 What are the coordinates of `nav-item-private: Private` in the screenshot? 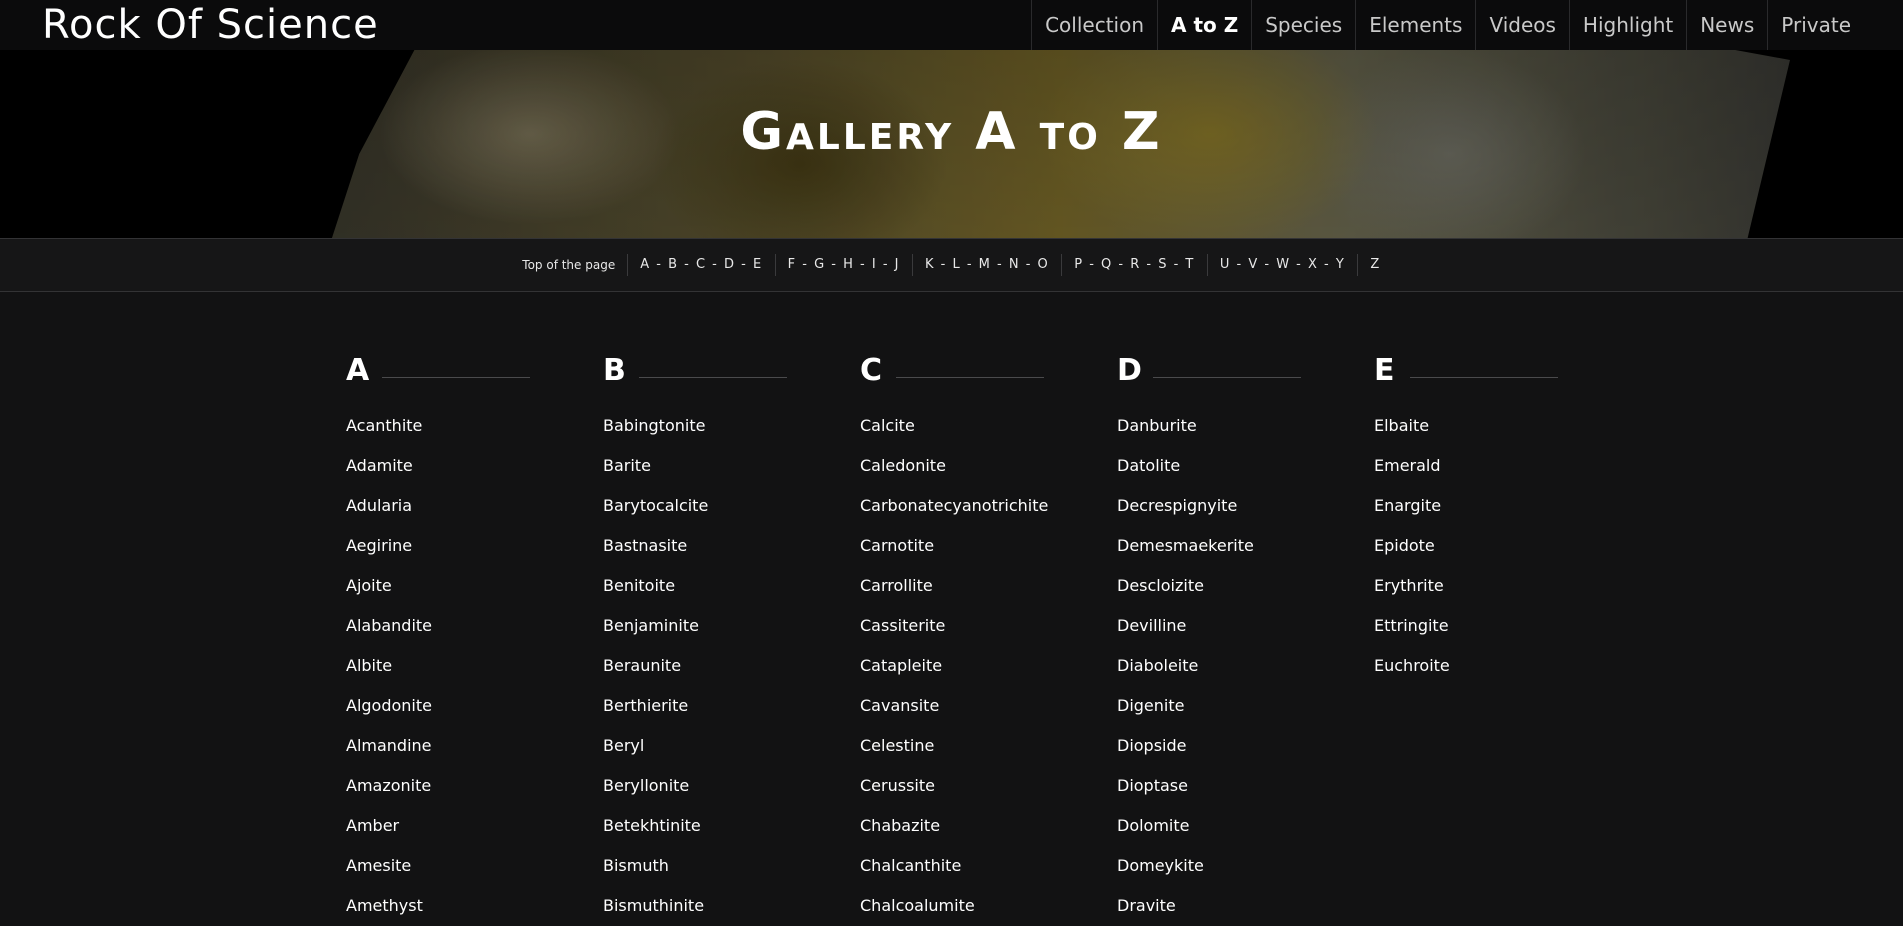 It's located at (1829, 25).